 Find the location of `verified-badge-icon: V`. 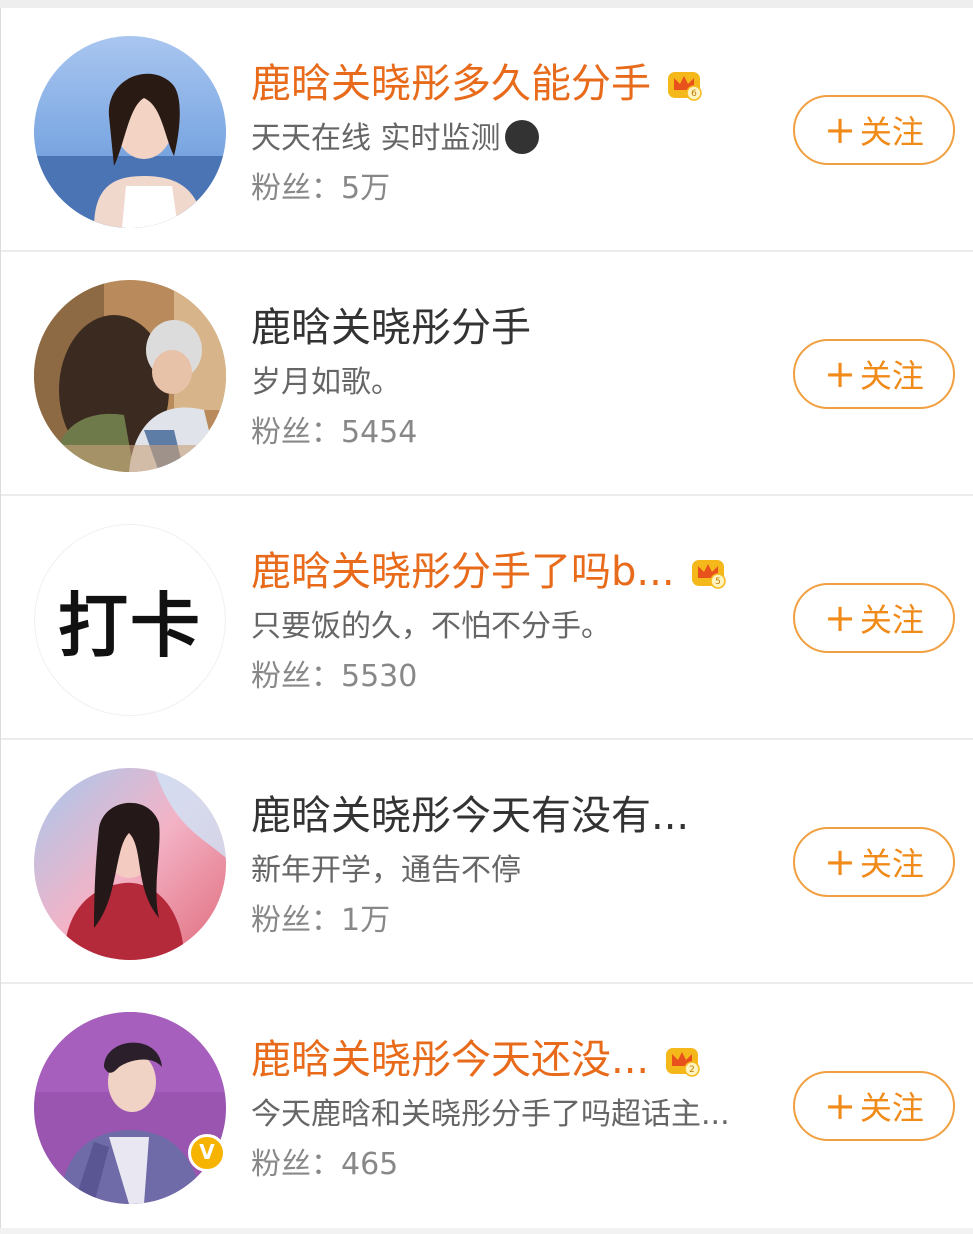

verified-badge-icon: V is located at coordinates (207, 1153).